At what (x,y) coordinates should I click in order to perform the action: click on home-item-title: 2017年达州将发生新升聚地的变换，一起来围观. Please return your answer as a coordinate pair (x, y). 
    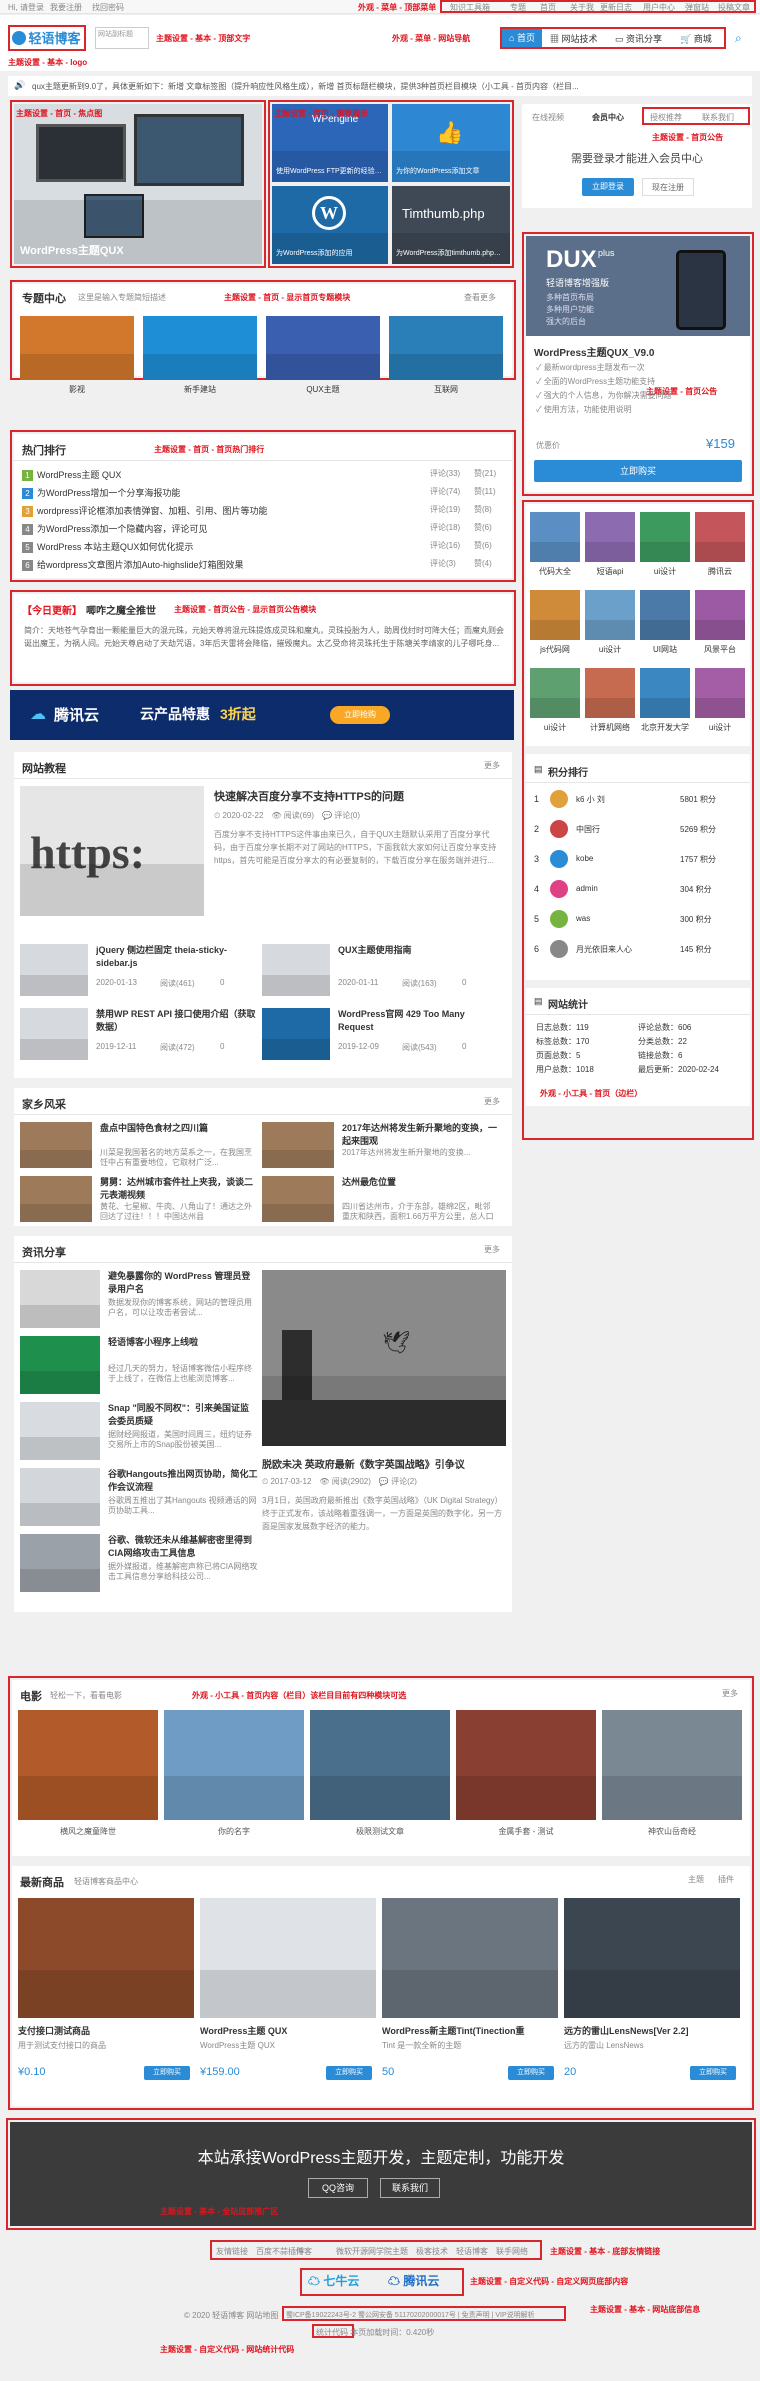
    Looking at the image, I should click on (420, 1135).